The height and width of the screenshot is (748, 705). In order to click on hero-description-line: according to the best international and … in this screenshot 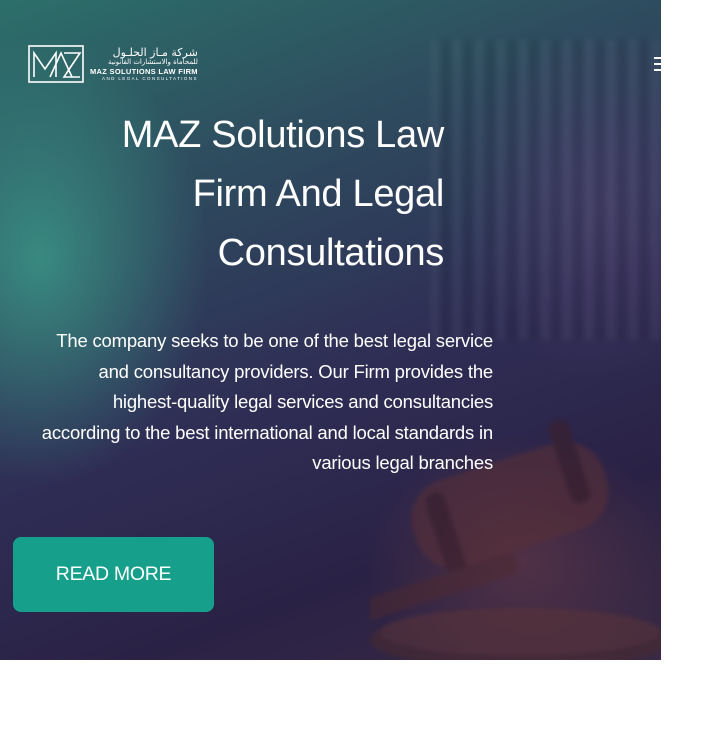, I will do `click(267, 432)`.